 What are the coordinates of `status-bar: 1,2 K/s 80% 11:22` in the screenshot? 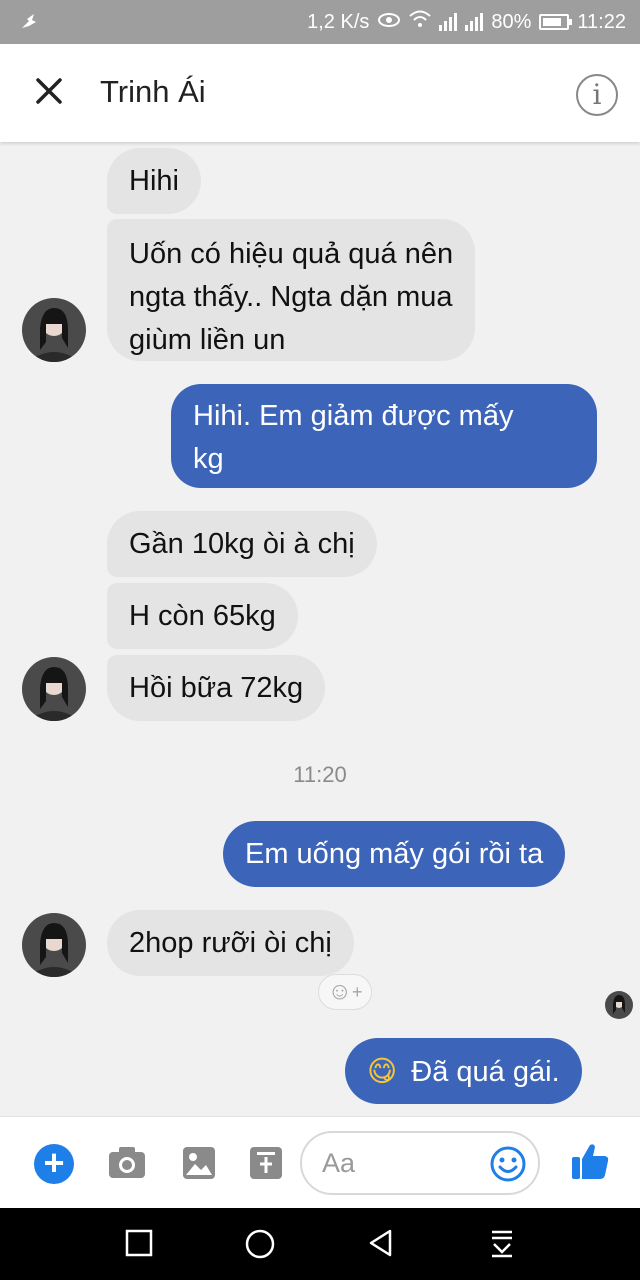 It's located at (320, 22).